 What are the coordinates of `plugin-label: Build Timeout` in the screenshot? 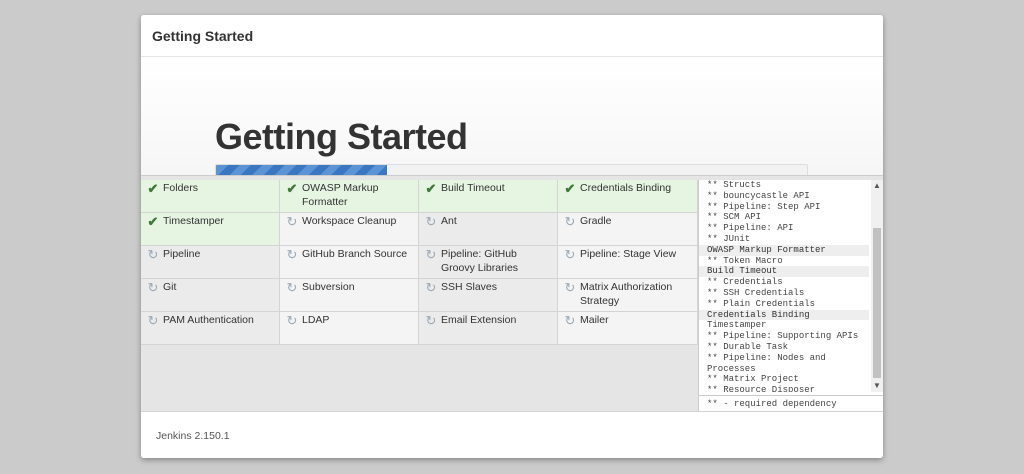 It's located at (473, 188).